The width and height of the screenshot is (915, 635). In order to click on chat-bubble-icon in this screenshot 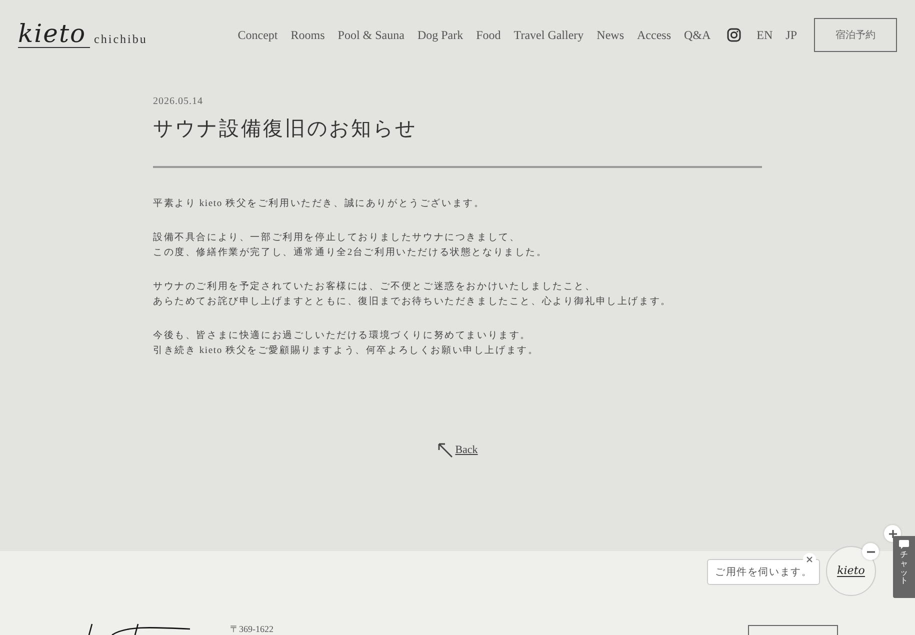, I will do `click(904, 544)`.